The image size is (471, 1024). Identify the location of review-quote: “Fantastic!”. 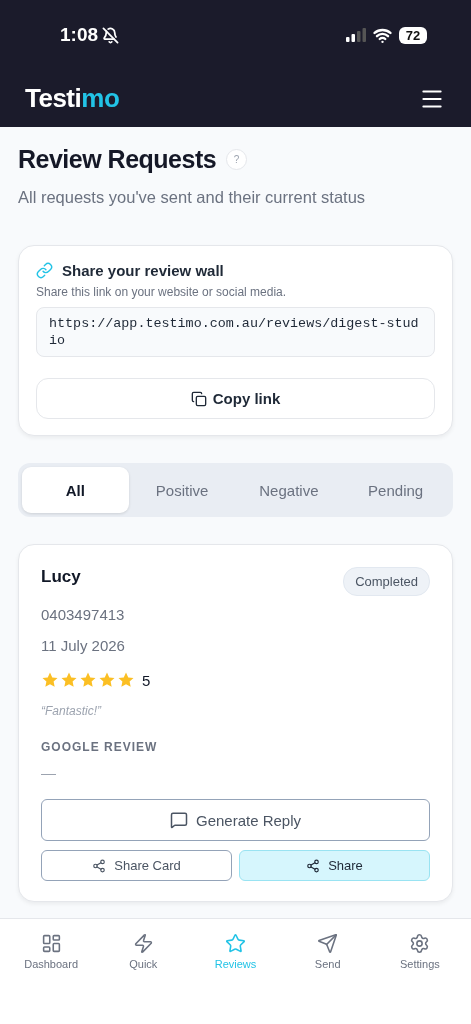
(72, 711).